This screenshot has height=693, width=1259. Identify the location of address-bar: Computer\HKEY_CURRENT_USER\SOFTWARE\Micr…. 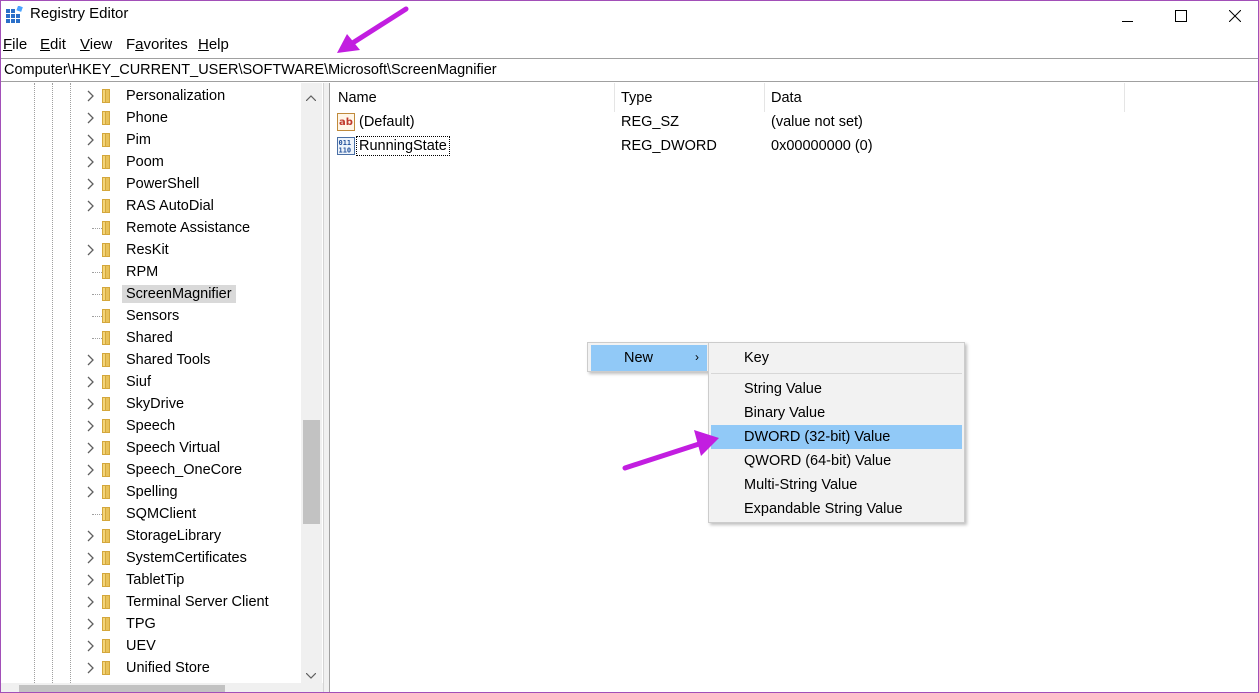
(629, 70).